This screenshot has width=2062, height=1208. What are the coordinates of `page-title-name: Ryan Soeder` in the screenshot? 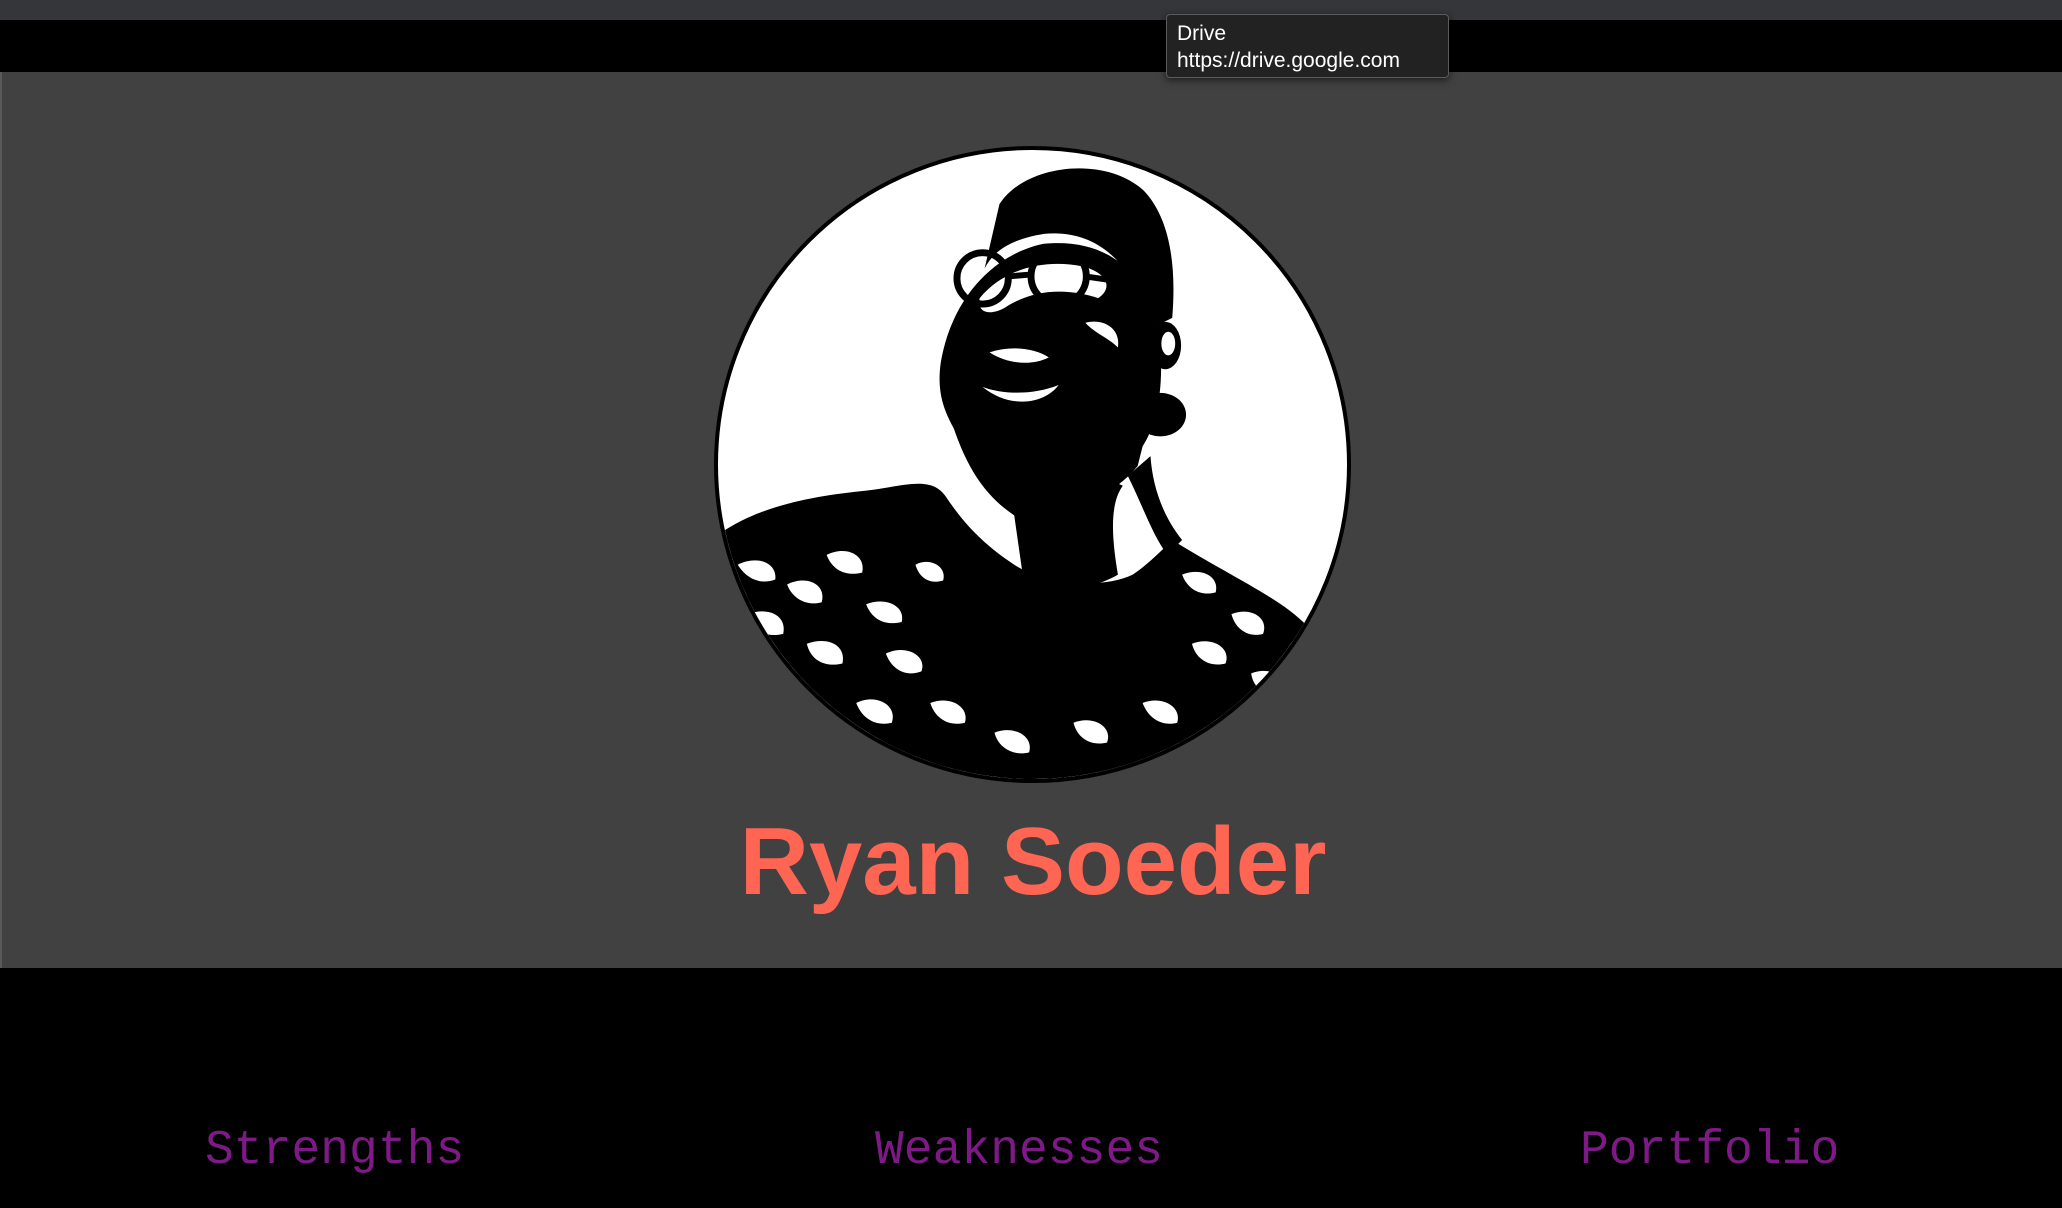 It's located at (1033, 861).